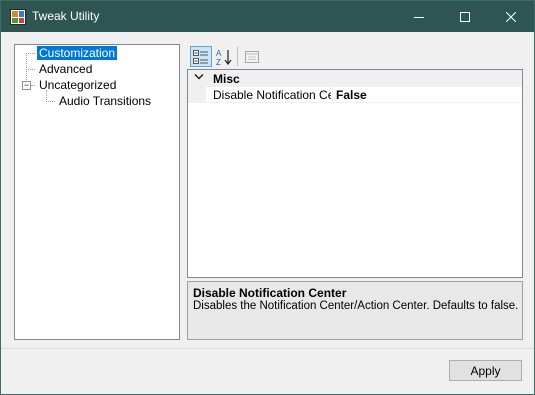 Image resolution: width=535 pixels, height=395 pixels. I want to click on tree-item-audio-transitions: Audio Transitions, so click(105, 101).